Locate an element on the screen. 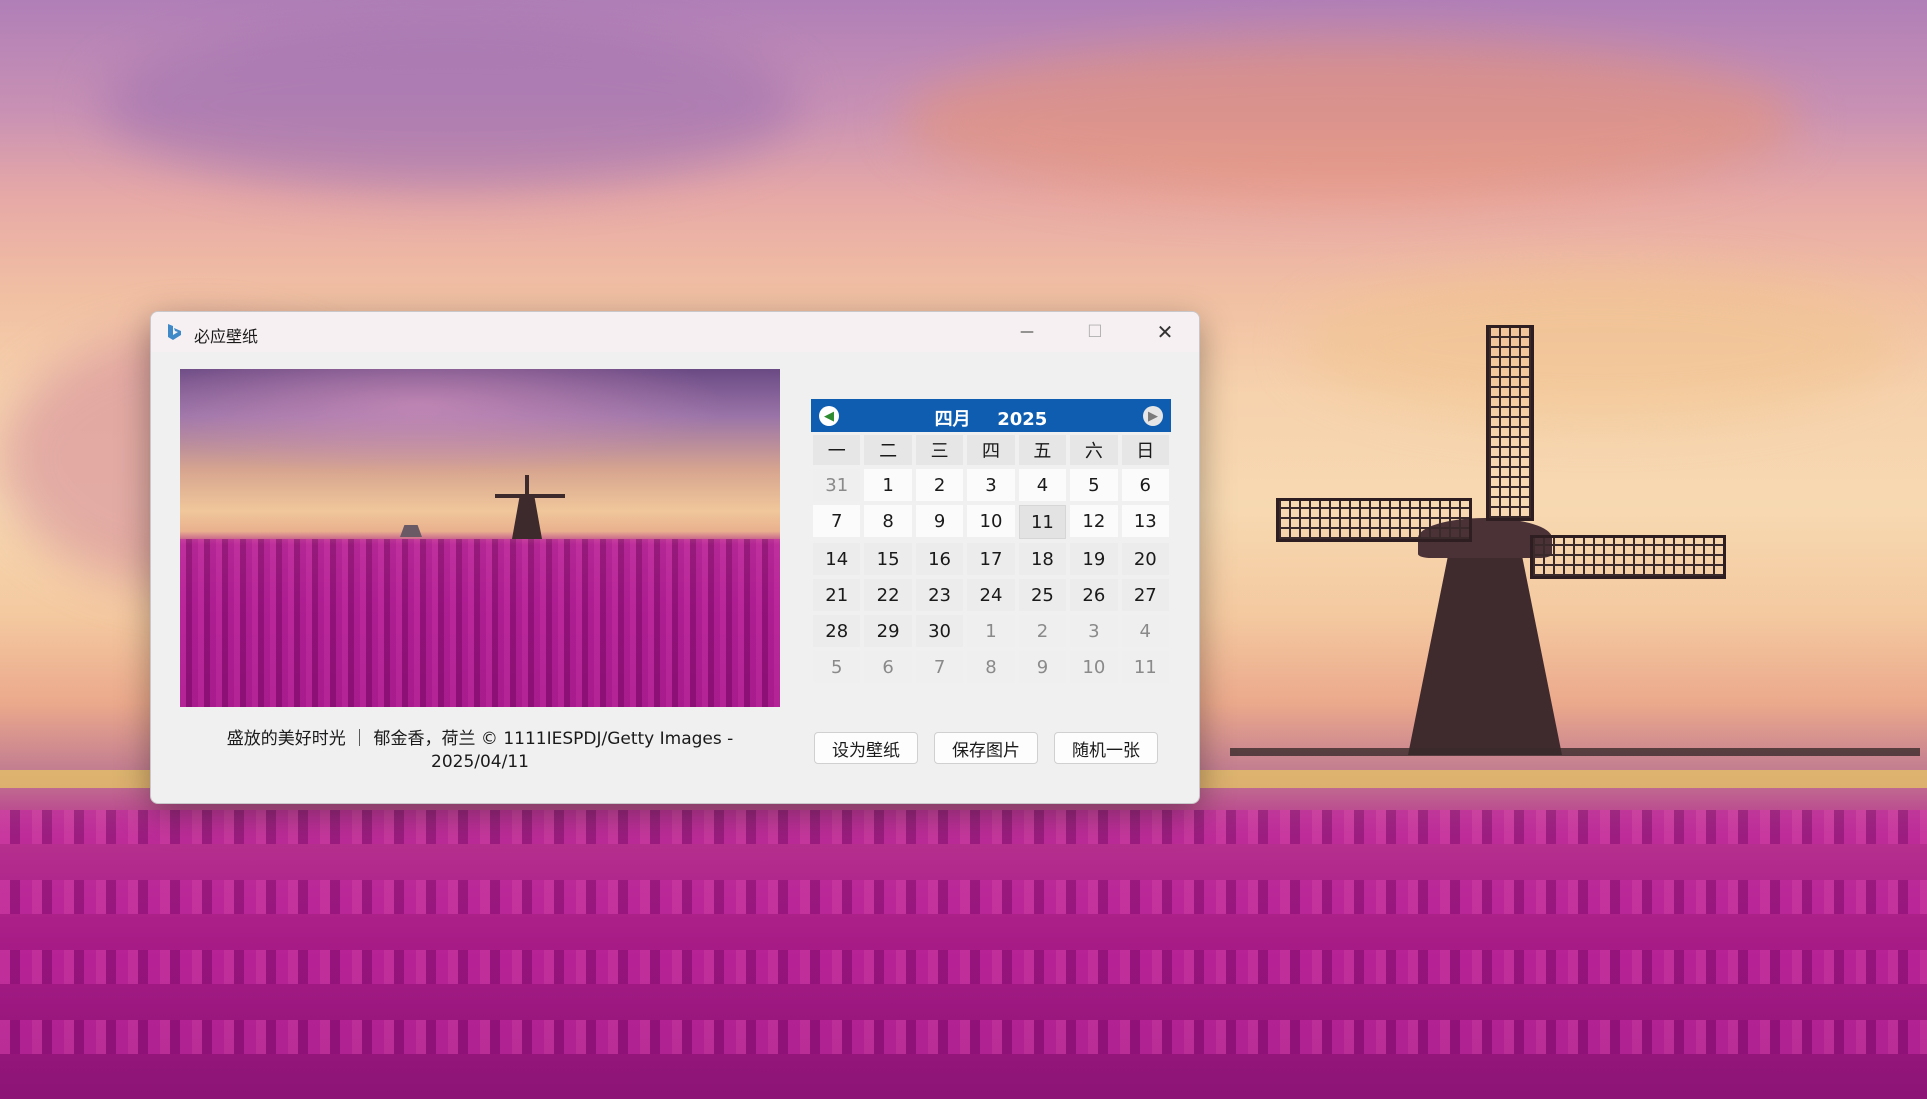  weekday-label: 日 is located at coordinates (1145, 450).